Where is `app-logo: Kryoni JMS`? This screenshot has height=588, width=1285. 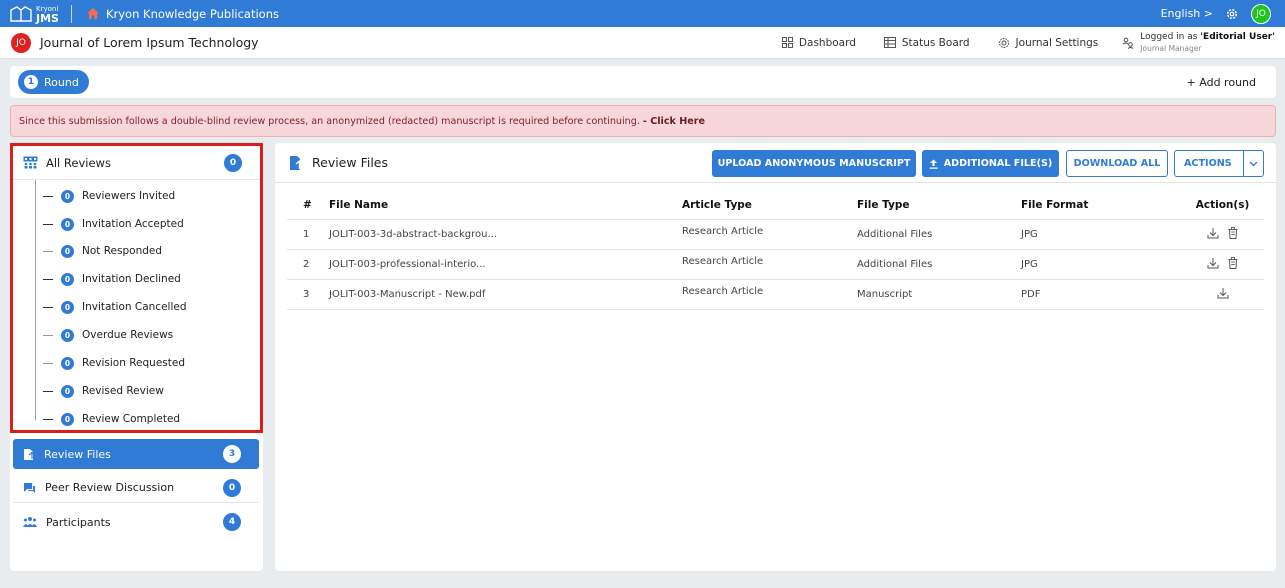
app-logo: Kryoni JMS is located at coordinates (29, 13).